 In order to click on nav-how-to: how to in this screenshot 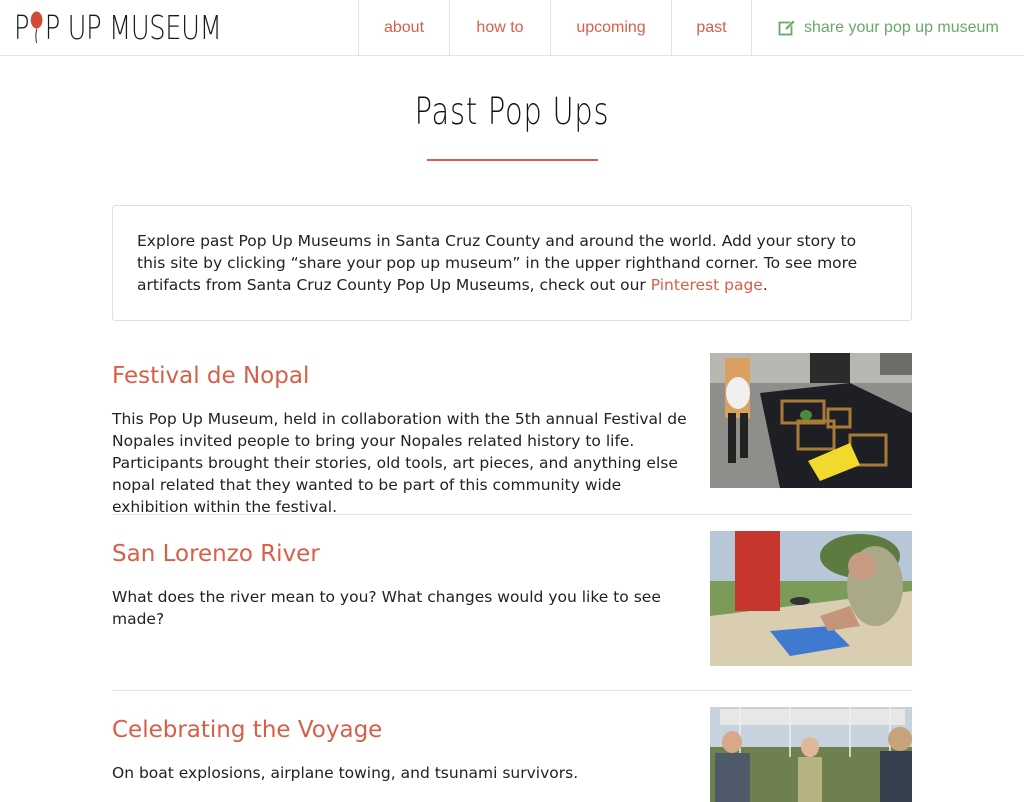, I will do `click(499, 27)`.